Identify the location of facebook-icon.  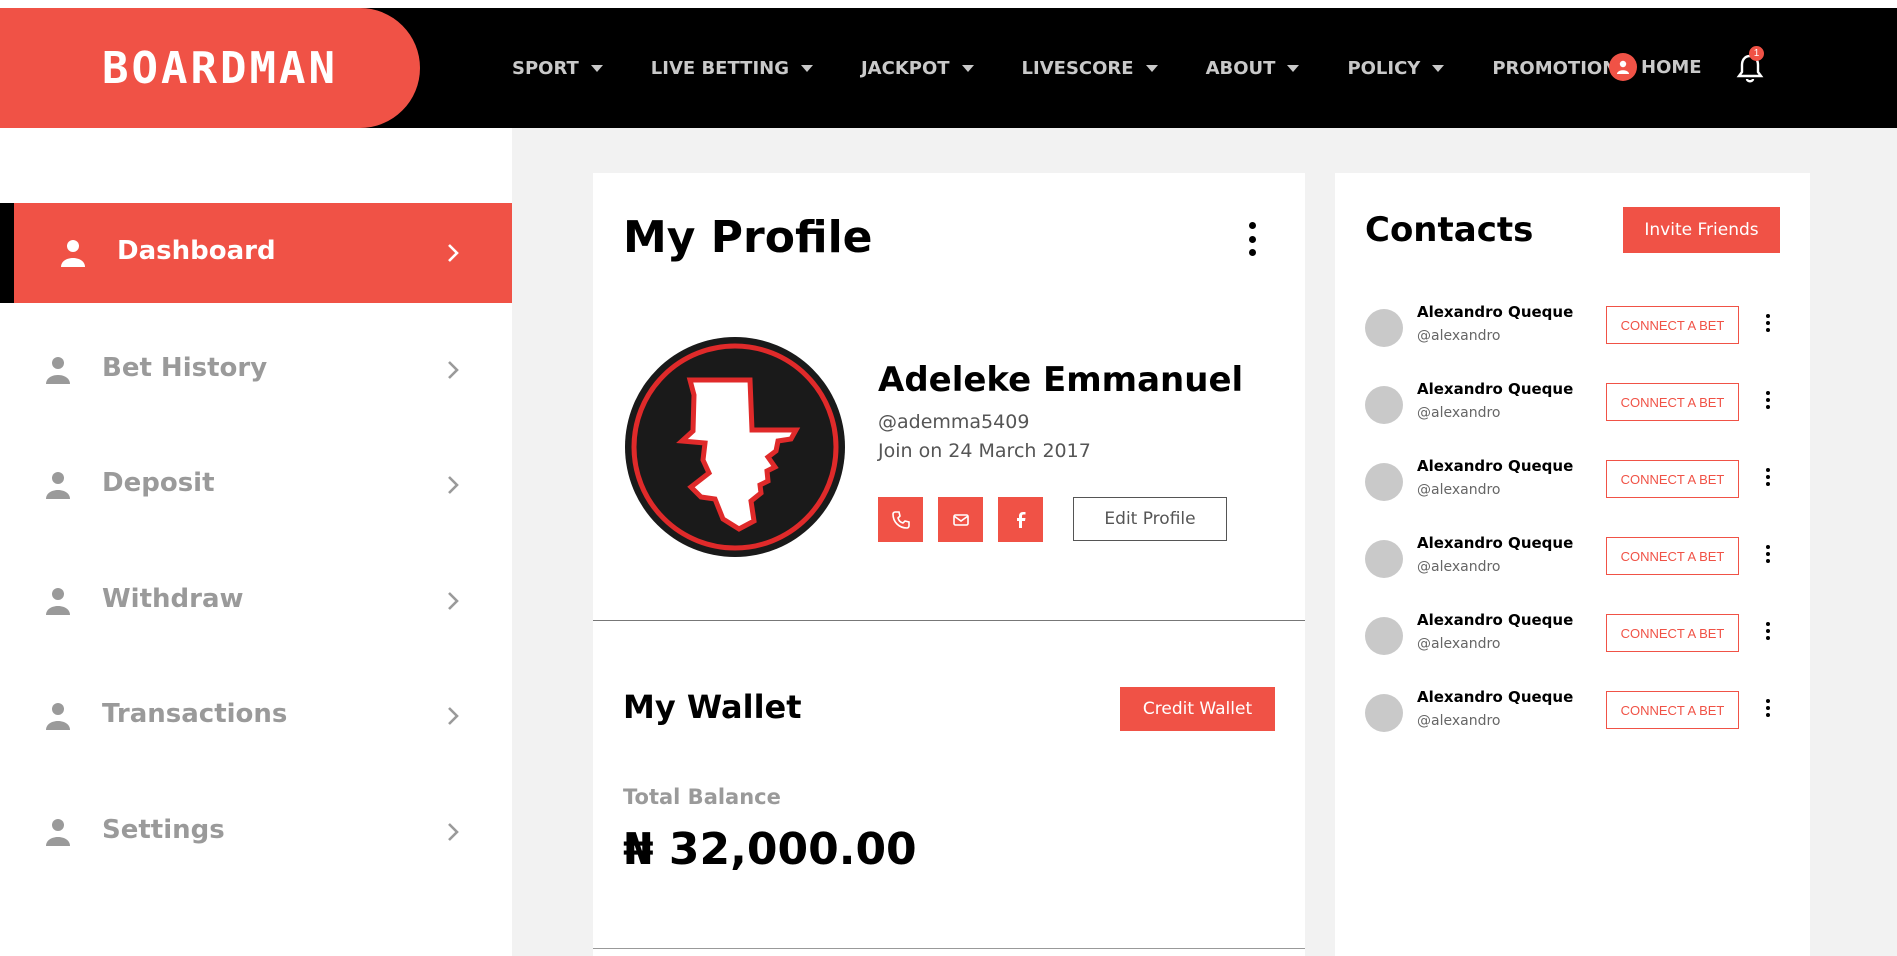
(1020, 519).